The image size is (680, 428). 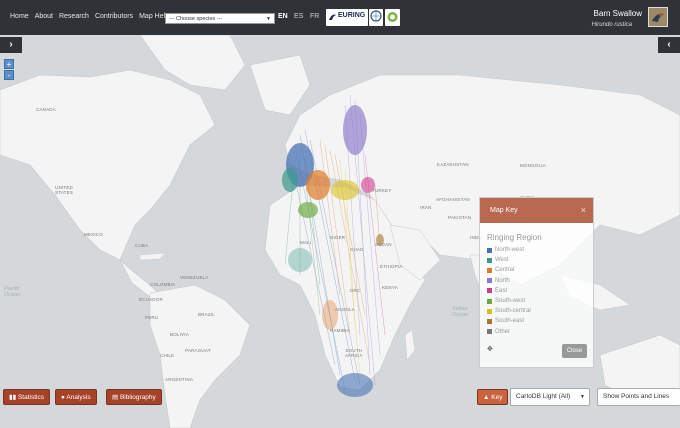 I want to click on label-argentina: ARGENTINA, so click(x=179, y=379).